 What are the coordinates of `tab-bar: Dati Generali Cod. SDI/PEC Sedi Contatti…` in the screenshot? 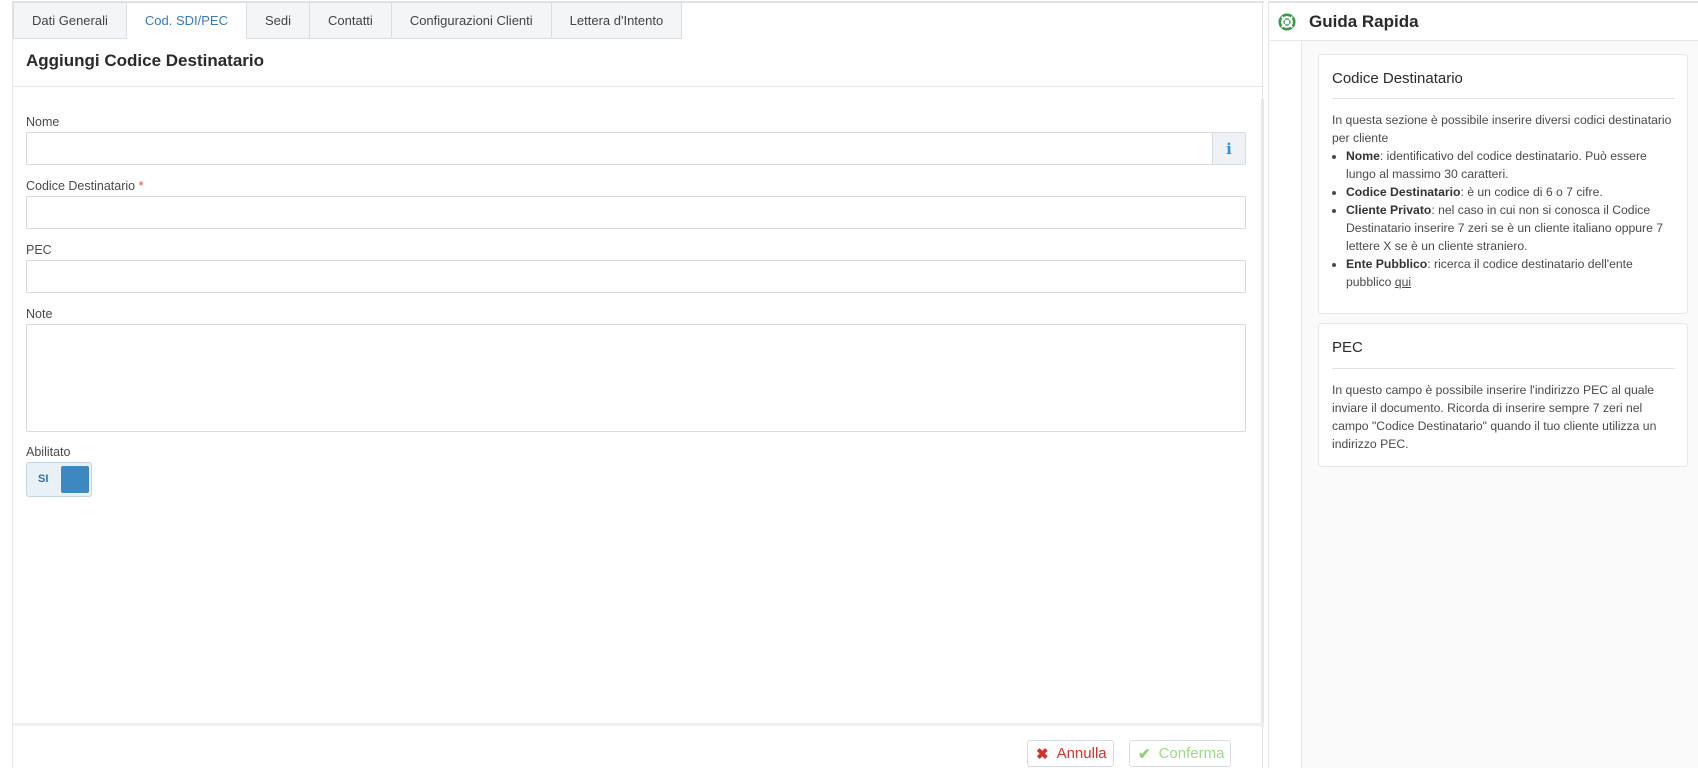 It's located at (348, 20).